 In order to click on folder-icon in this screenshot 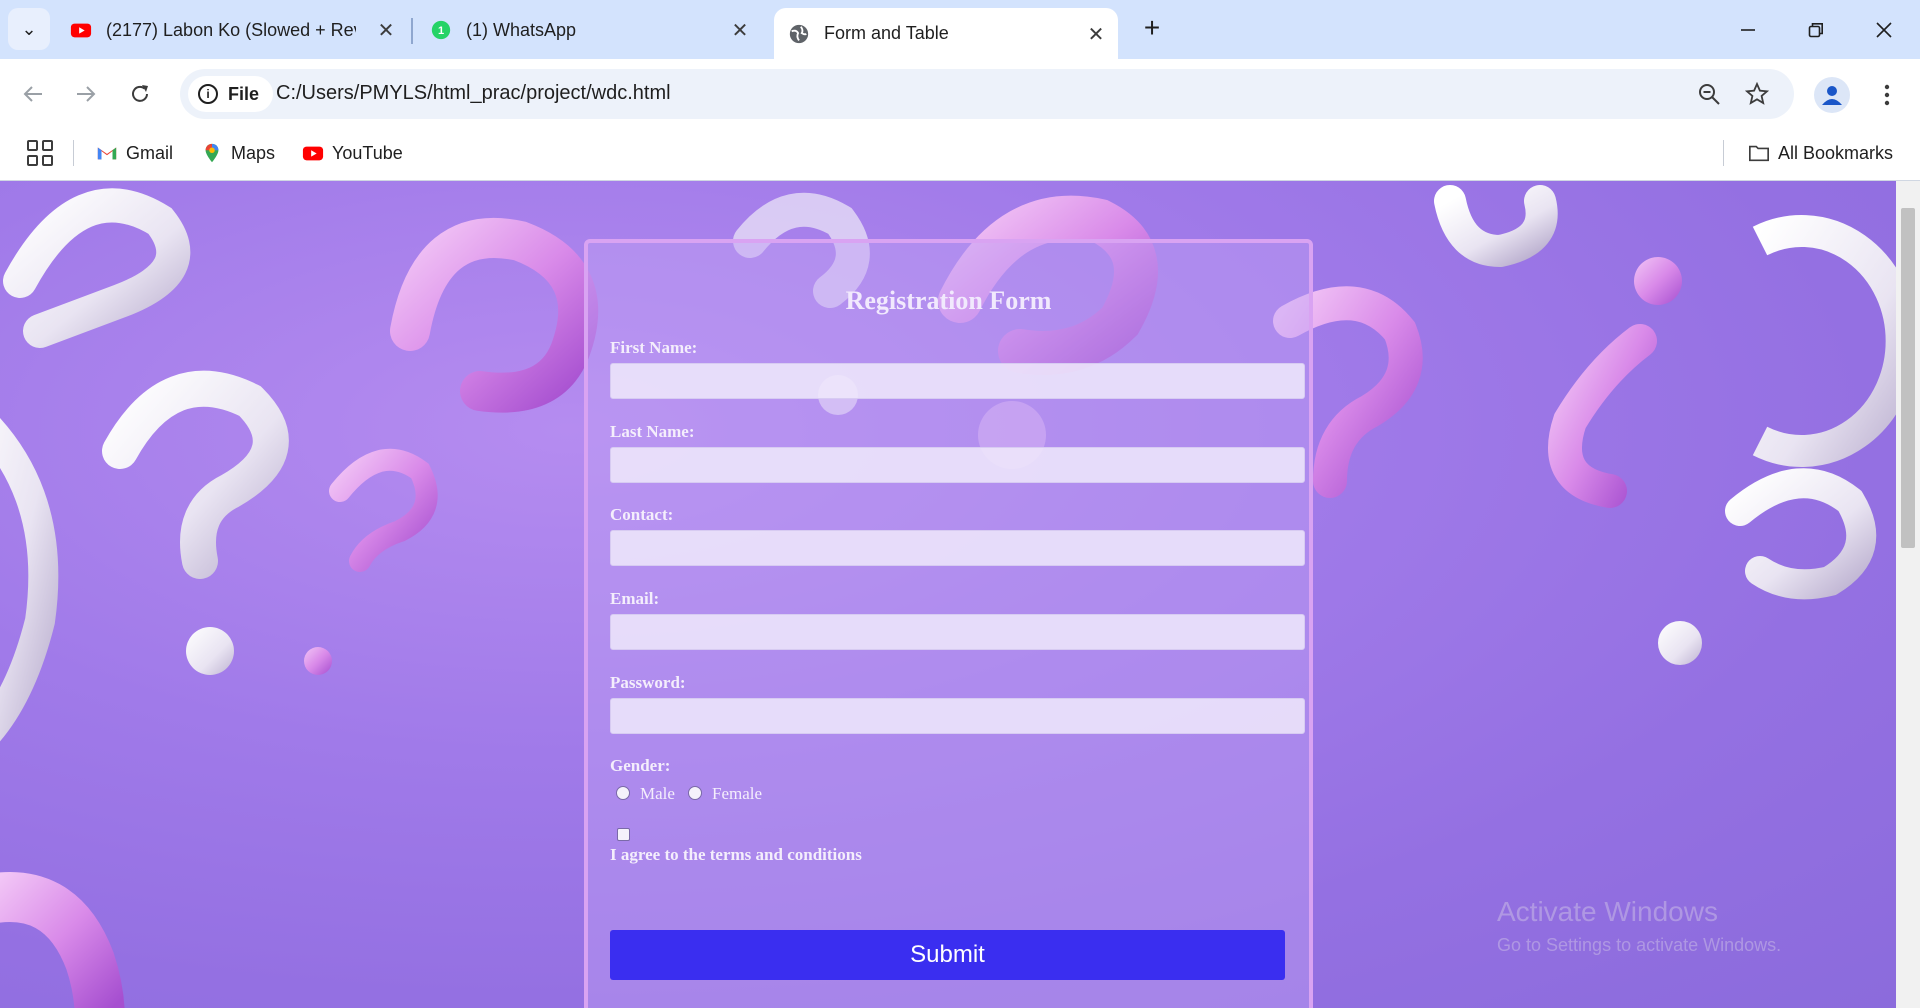, I will do `click(1759, 153)`.